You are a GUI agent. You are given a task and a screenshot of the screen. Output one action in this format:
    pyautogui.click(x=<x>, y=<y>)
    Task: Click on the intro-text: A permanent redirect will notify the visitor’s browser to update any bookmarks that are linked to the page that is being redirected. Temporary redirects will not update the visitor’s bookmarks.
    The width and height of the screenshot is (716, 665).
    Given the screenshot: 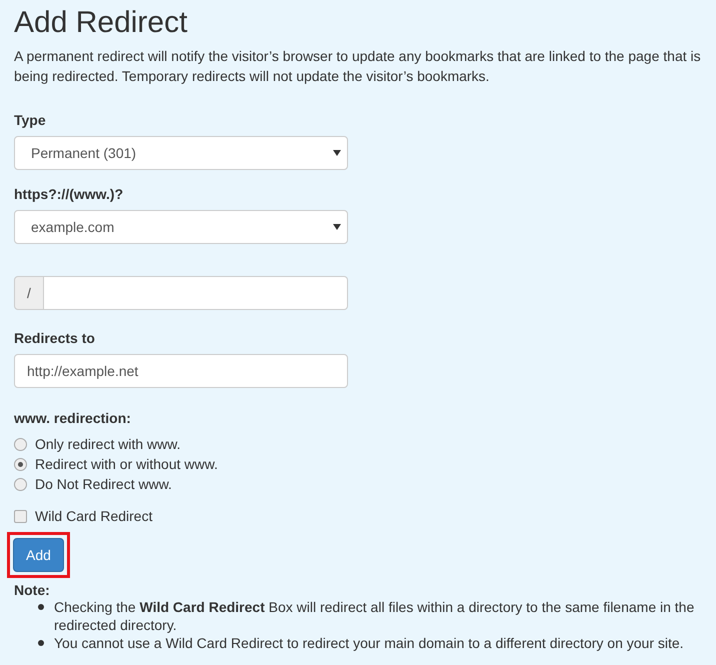 What is the action you would take?
    pyautogui.click(x=358, y=66)
    